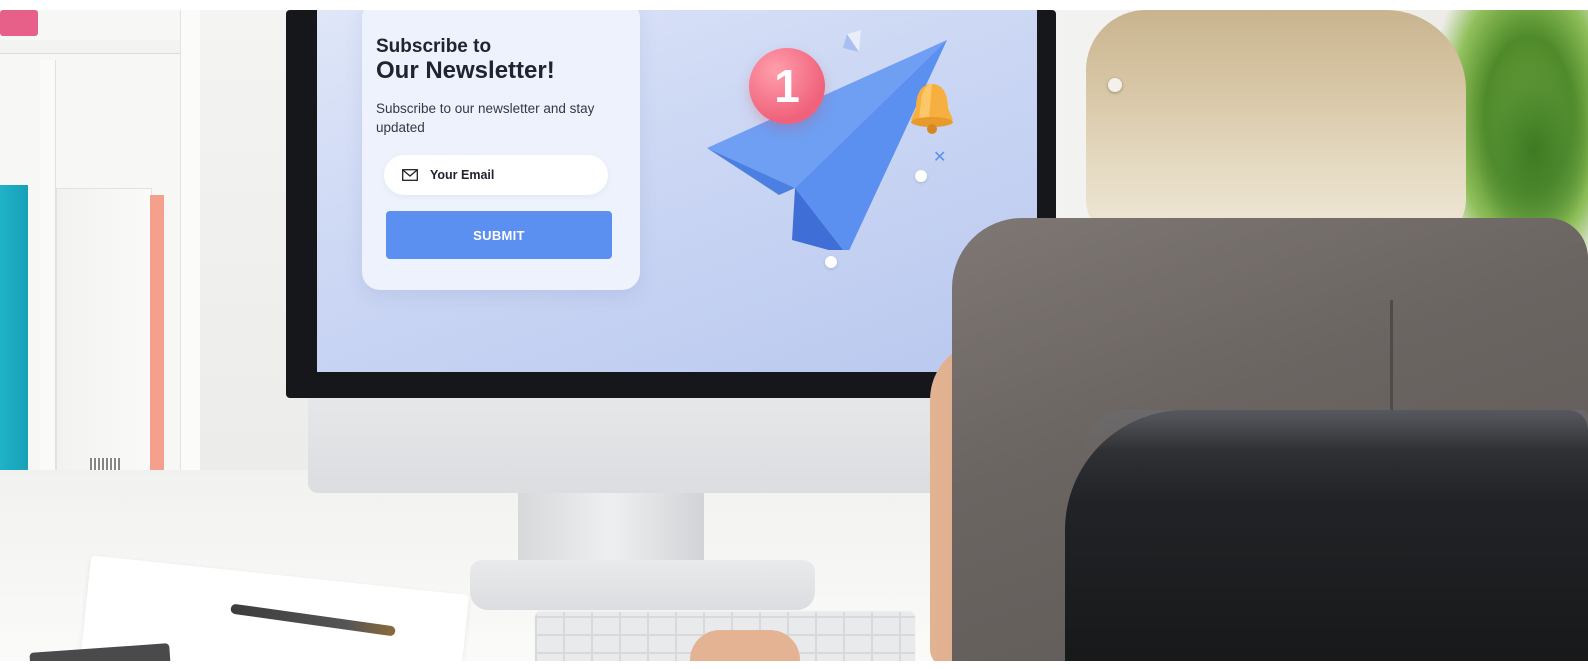 This screenshot has width=1588, height=669. Describe the element at coordinates (1336, 430) in the screenshot. I see `chair-highlight` at that location.